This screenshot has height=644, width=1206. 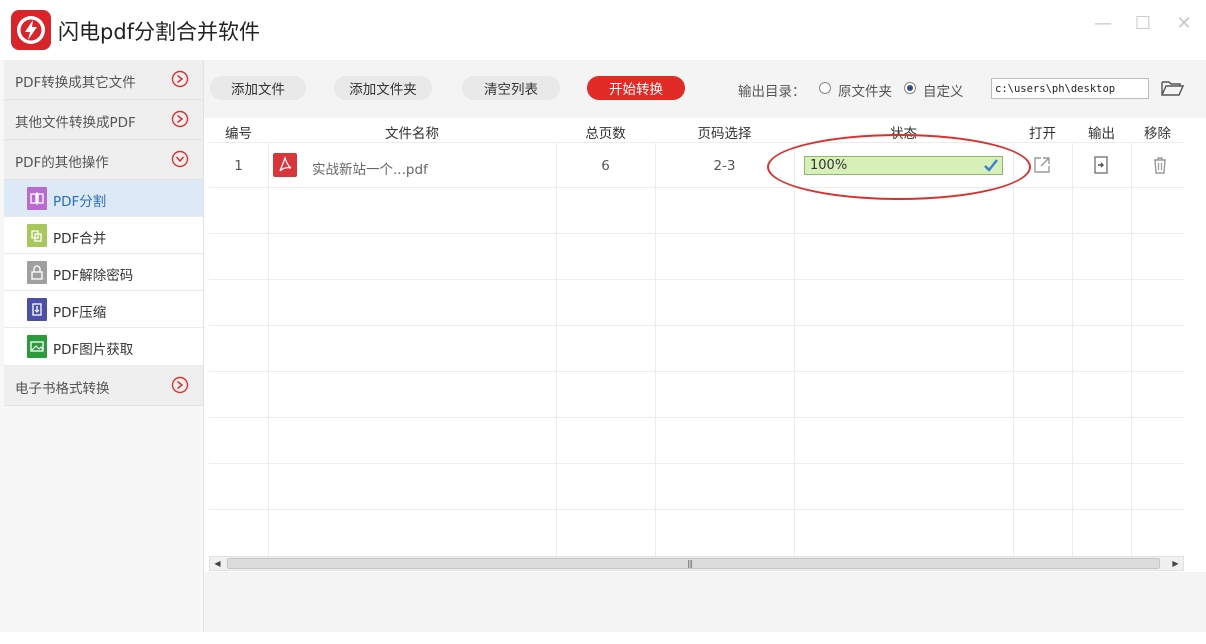 I want to click on category-label: 其他文件转换成PDF, so click(x=75, y=123).